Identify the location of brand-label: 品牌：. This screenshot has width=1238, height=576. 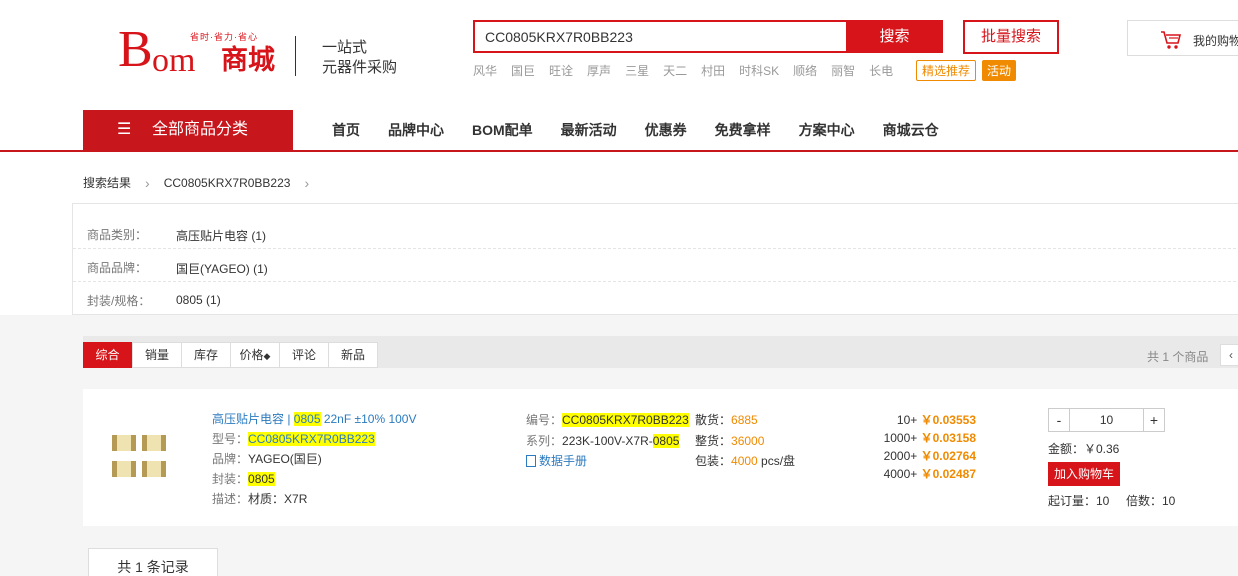
(230, 459).